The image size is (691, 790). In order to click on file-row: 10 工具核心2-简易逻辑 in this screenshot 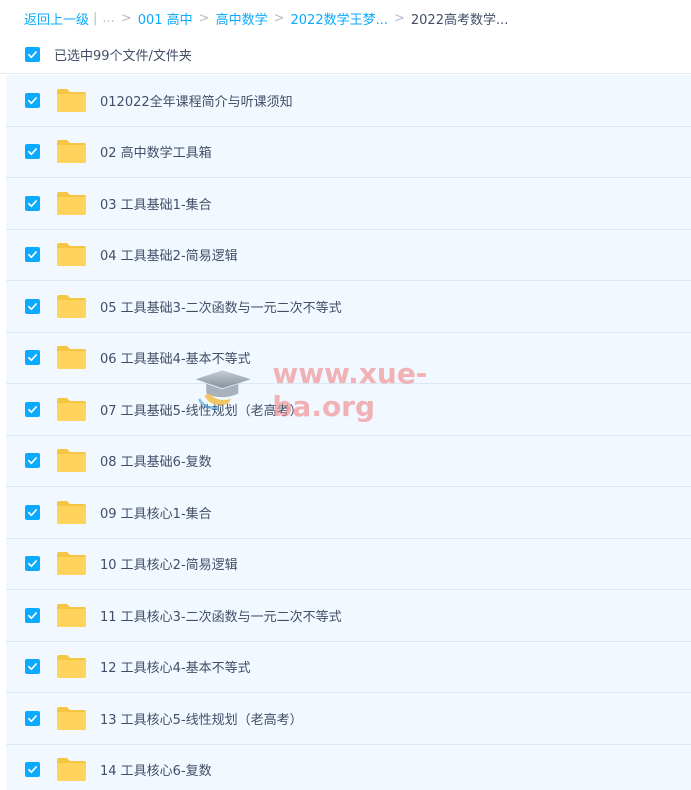, I will do `click(348, 564)`.